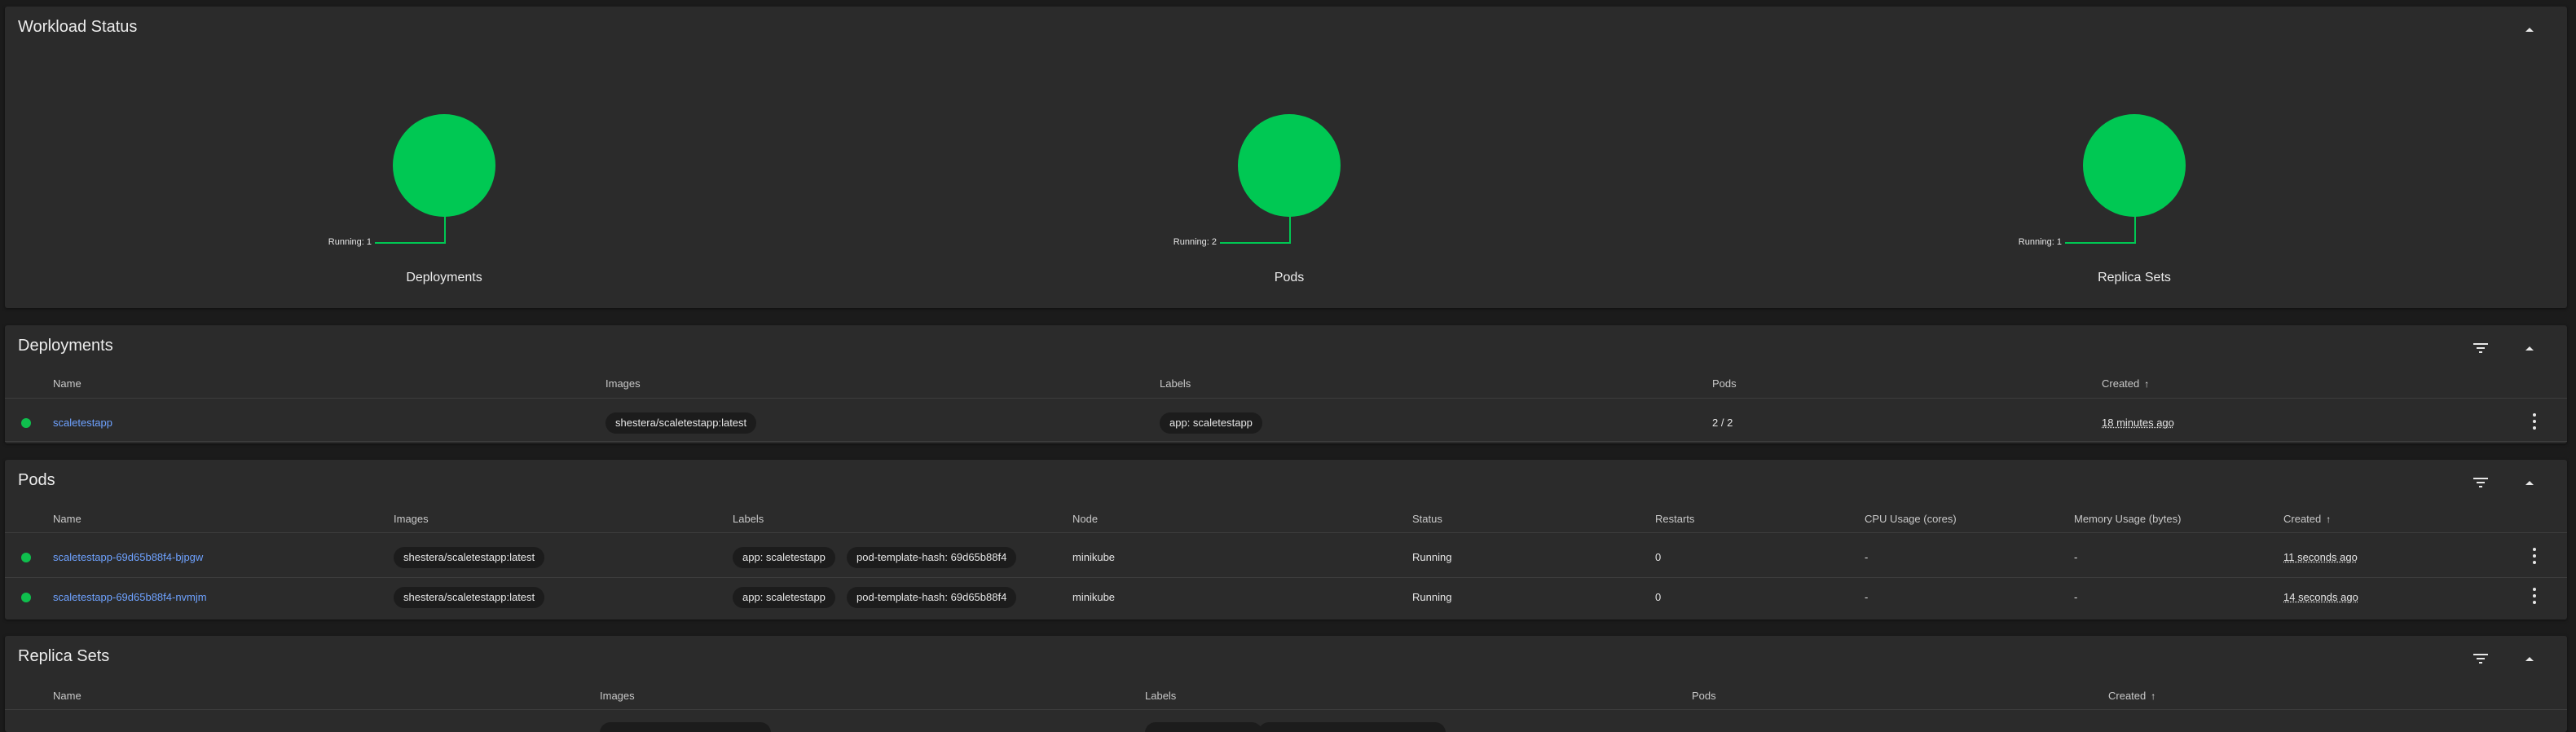  Describe the element at coordinates (1911, 519) in the screenshot. I see `column-header-cpu: CPU Usage (cores)` at that location.